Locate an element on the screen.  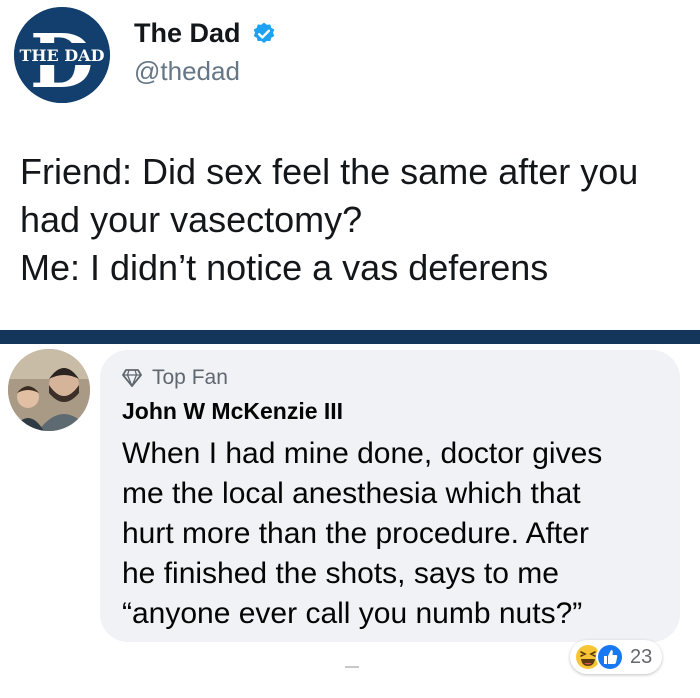
comment-line: me the local anesthesia which that is located at coordinates (351, 493).